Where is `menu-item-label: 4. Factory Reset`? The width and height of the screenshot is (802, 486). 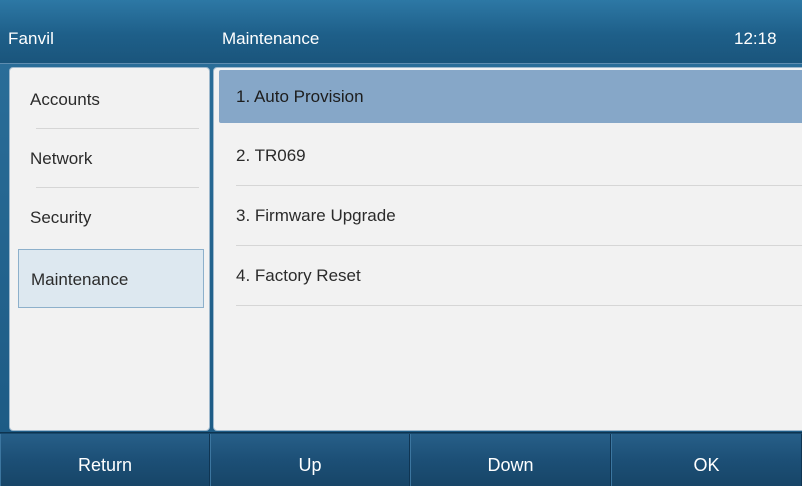 menu-item-label: 4. Factory Reset is located at coordinates (298, 275).